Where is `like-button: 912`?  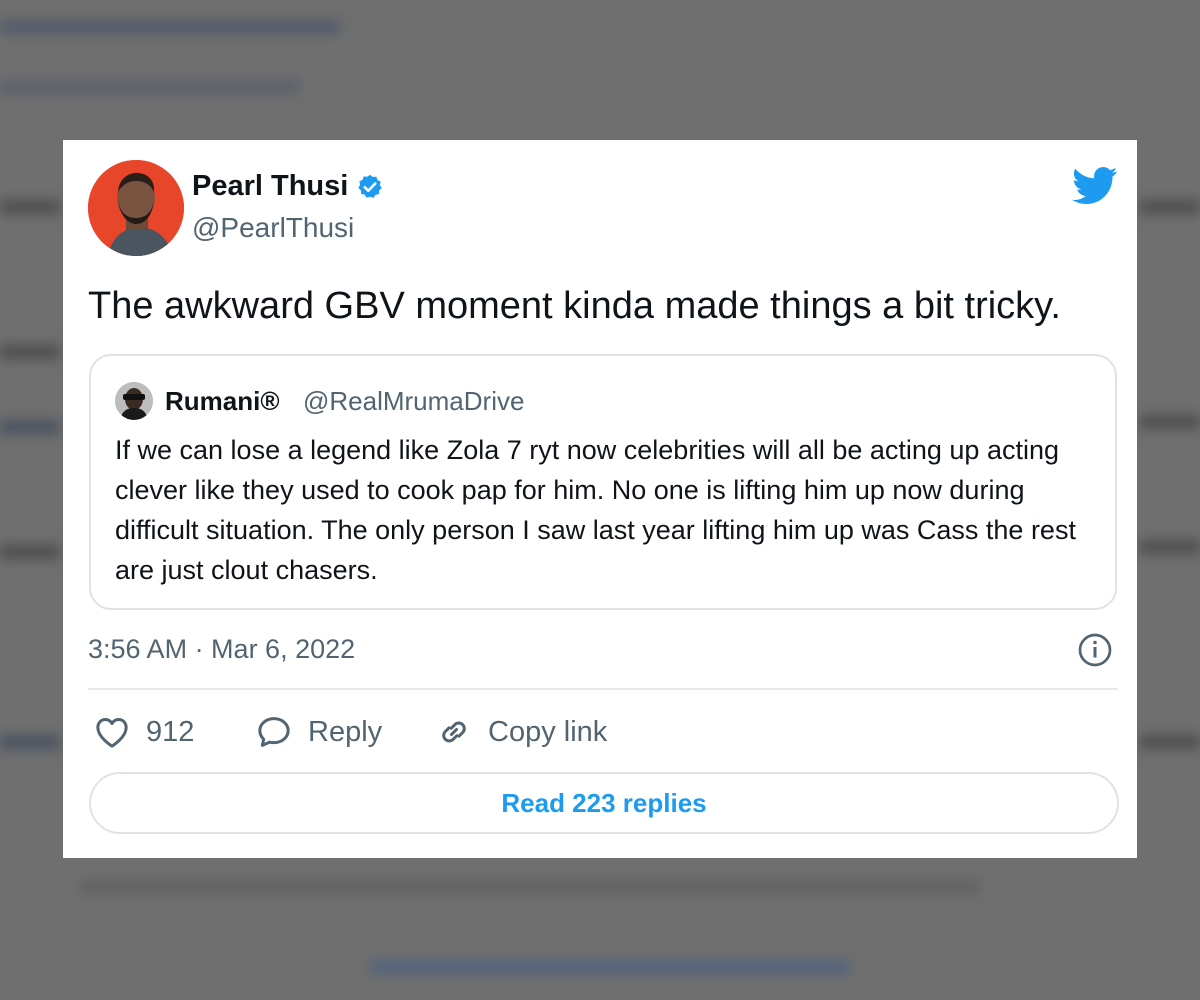 like-button: 912 is located at coordinates (143, 732).